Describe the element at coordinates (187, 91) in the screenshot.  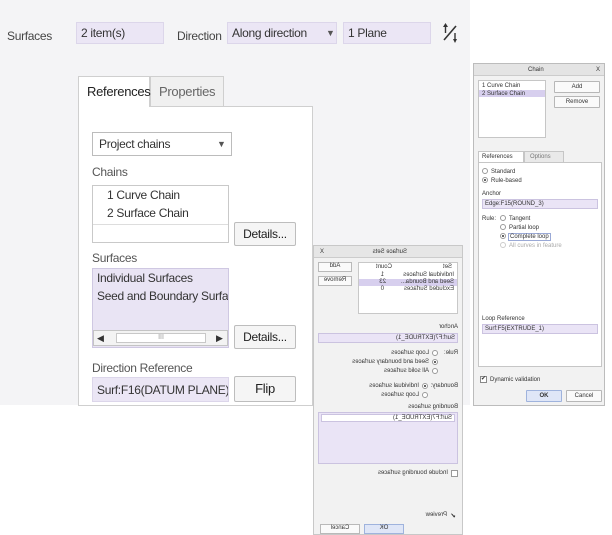
I see `tab-properties: Properties` at that location.